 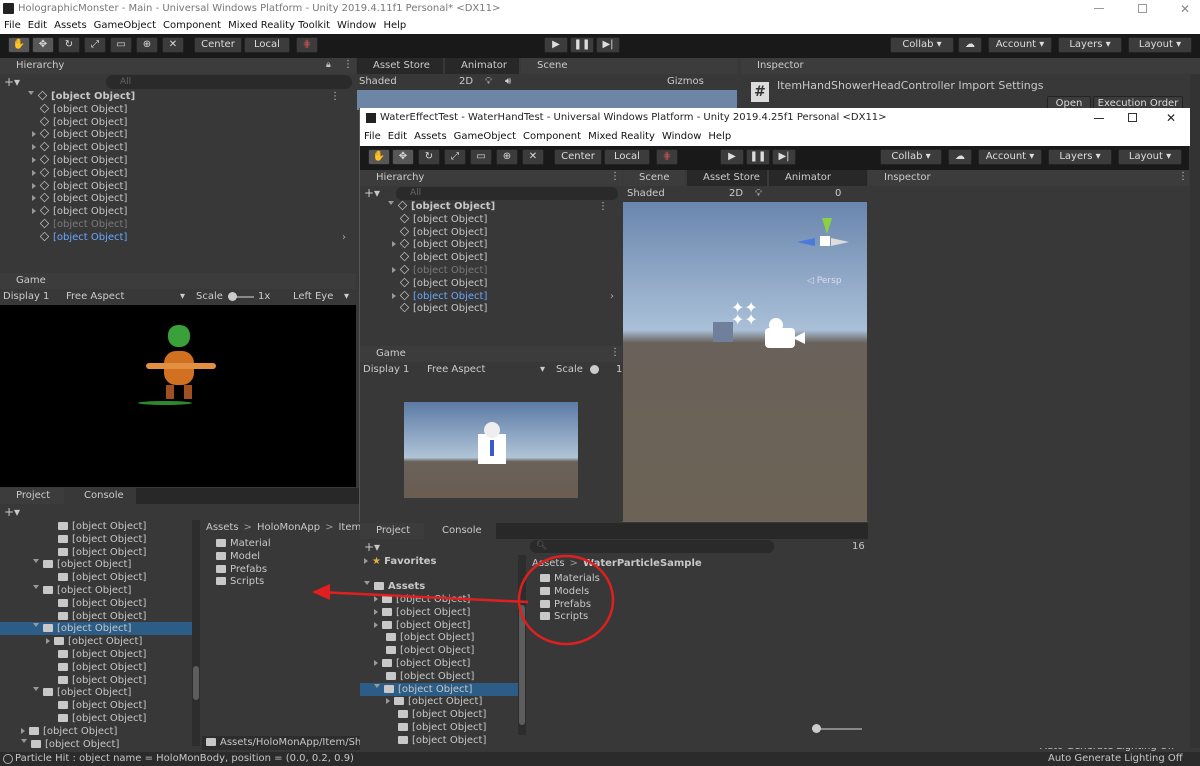 I want to click on menu-item-window: Window, so click(x=681, y=136).